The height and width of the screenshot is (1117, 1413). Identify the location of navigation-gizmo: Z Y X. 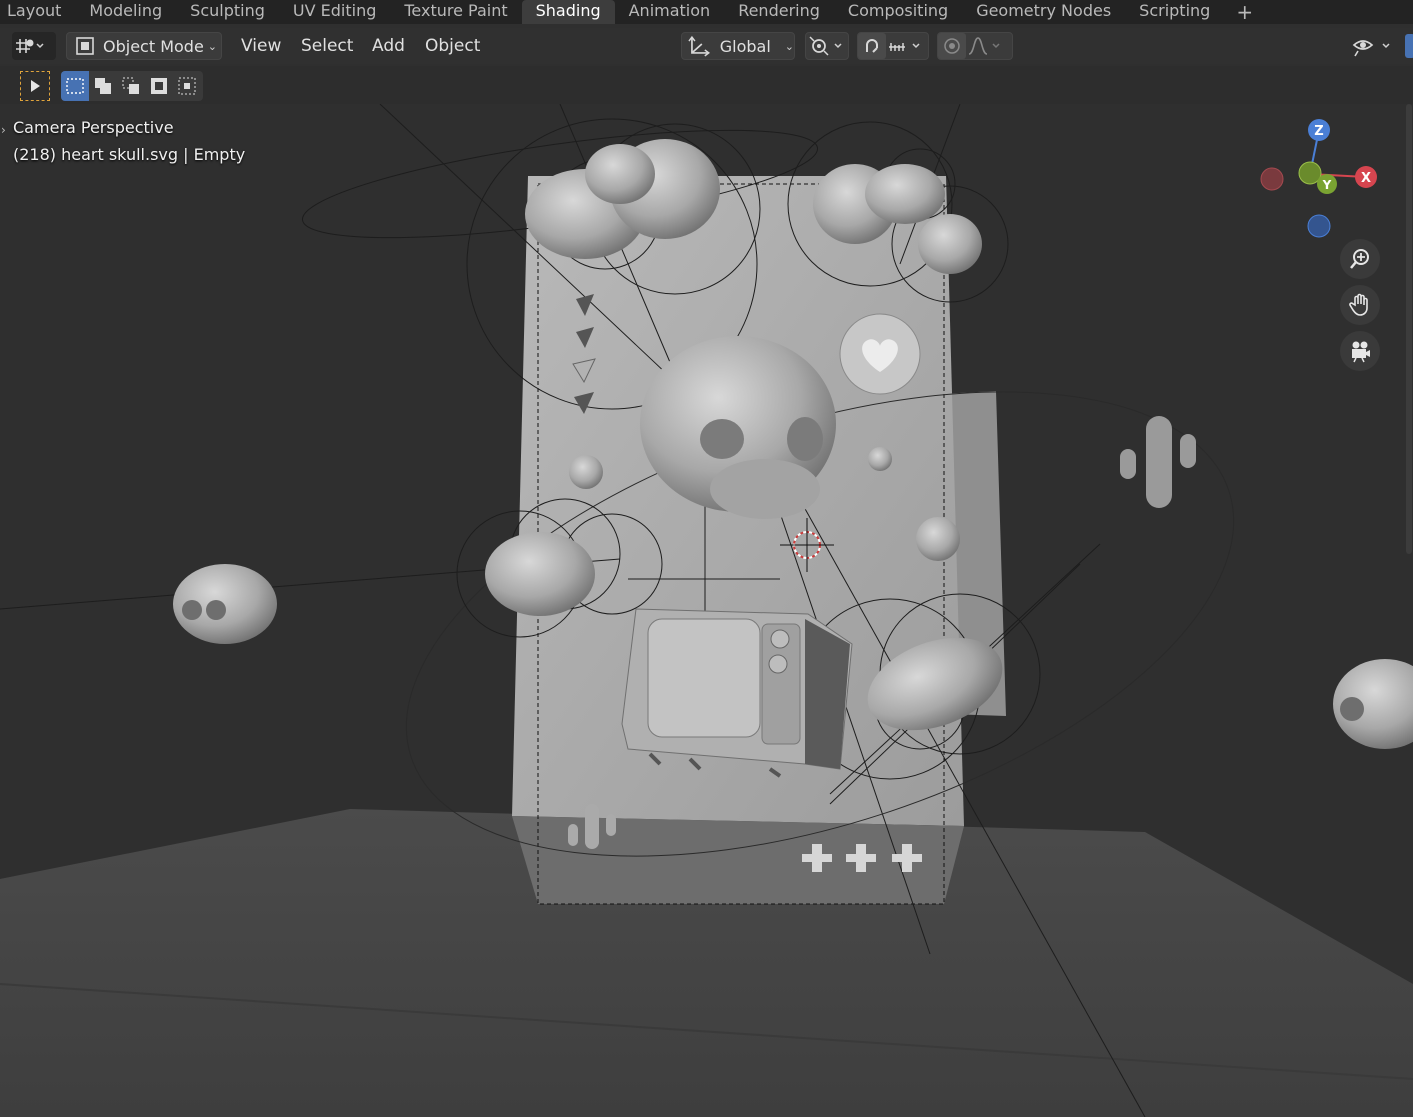
(1320, 179).